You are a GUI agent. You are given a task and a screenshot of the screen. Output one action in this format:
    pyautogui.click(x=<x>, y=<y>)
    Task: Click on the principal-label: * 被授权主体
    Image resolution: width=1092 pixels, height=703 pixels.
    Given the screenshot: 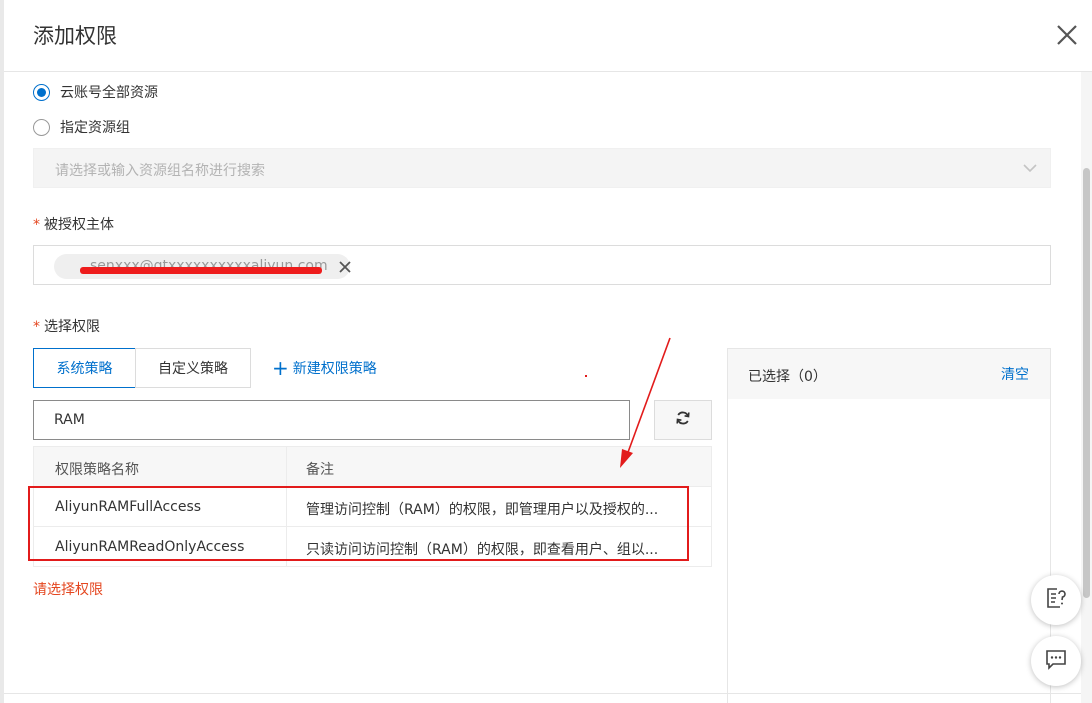 What is the action you would take?
    pyautogui.click(x=73, y=224)
    